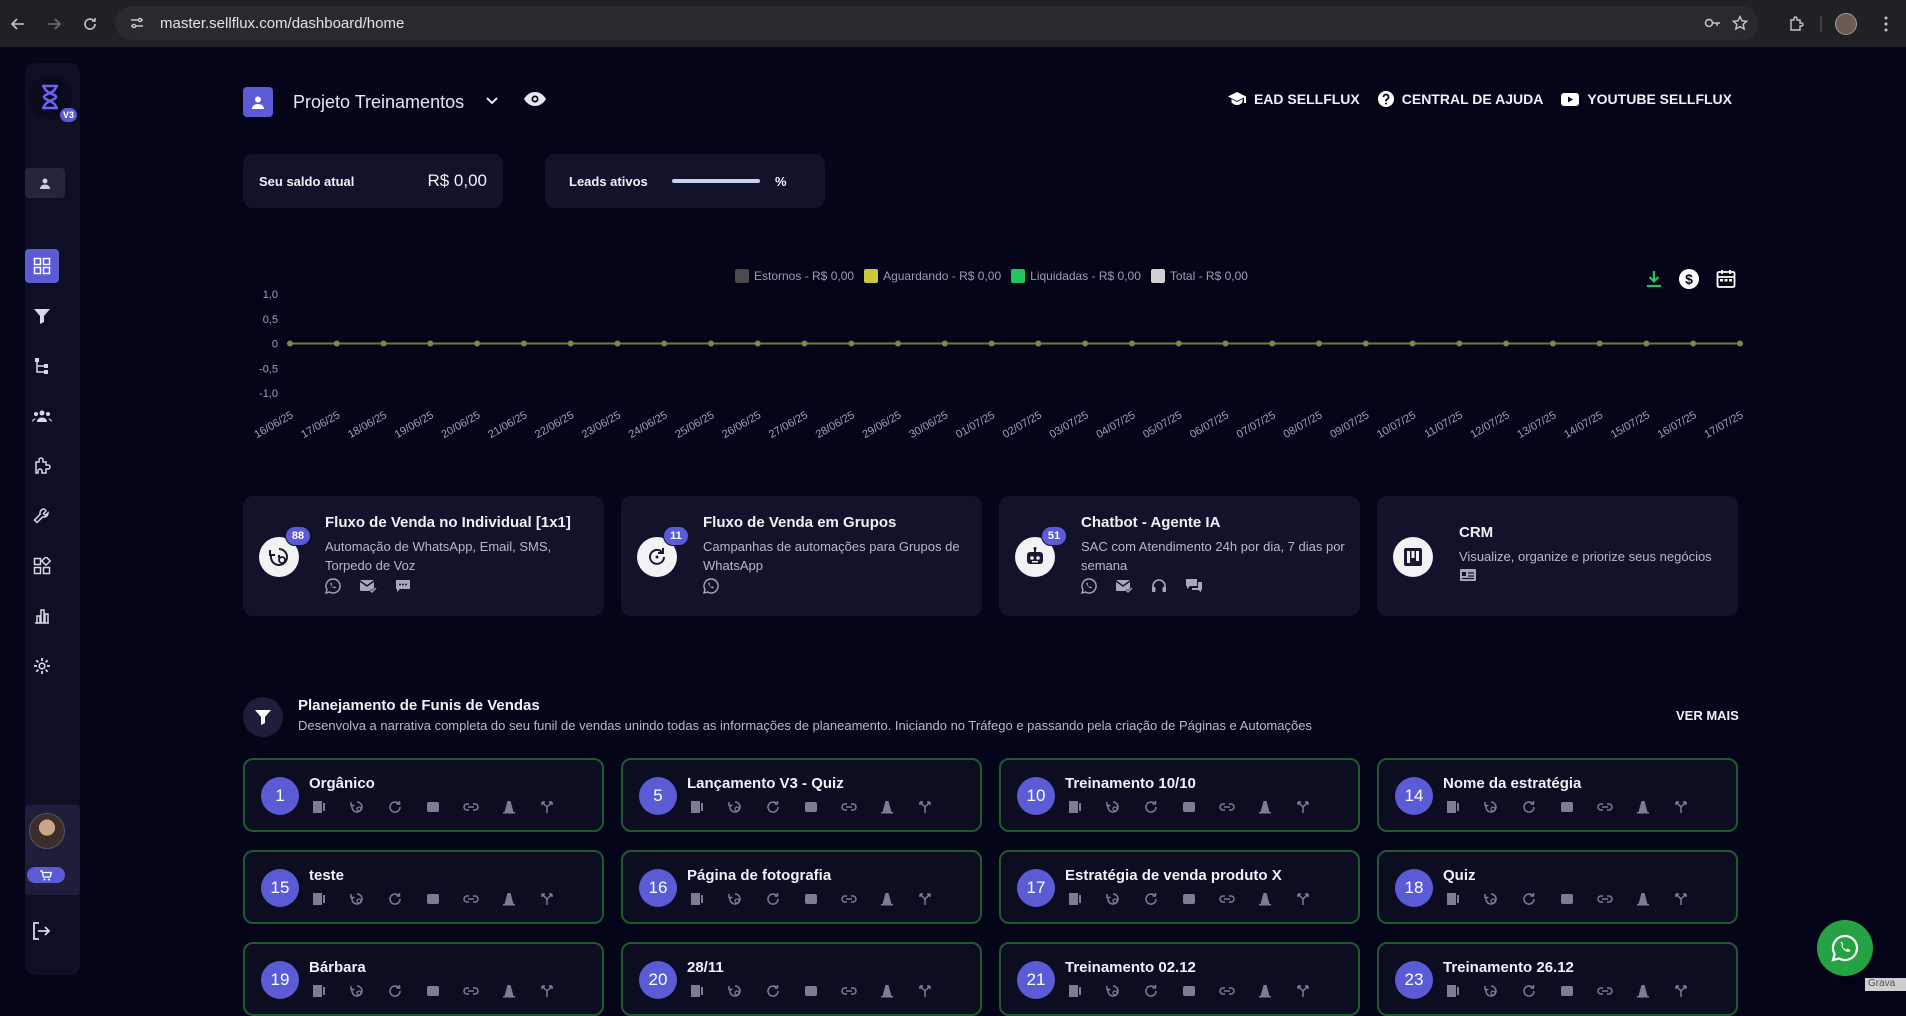 This screenshot has width=1906, height=1016. Describe the element at coordinates (1740, 23) in the screenshot. I see `bookmark-star-icon` at that location.